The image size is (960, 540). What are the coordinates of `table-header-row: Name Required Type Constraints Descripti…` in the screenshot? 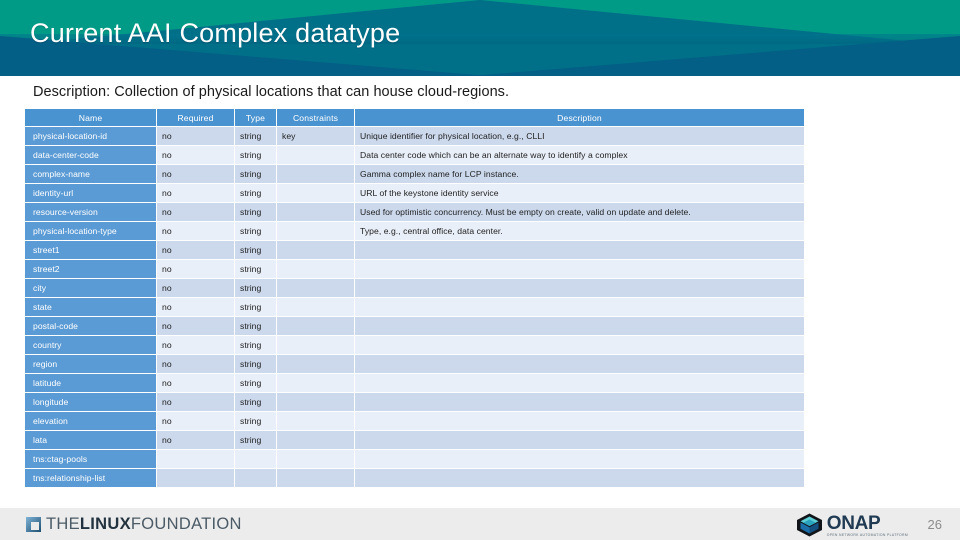 It's located at (414, 117).